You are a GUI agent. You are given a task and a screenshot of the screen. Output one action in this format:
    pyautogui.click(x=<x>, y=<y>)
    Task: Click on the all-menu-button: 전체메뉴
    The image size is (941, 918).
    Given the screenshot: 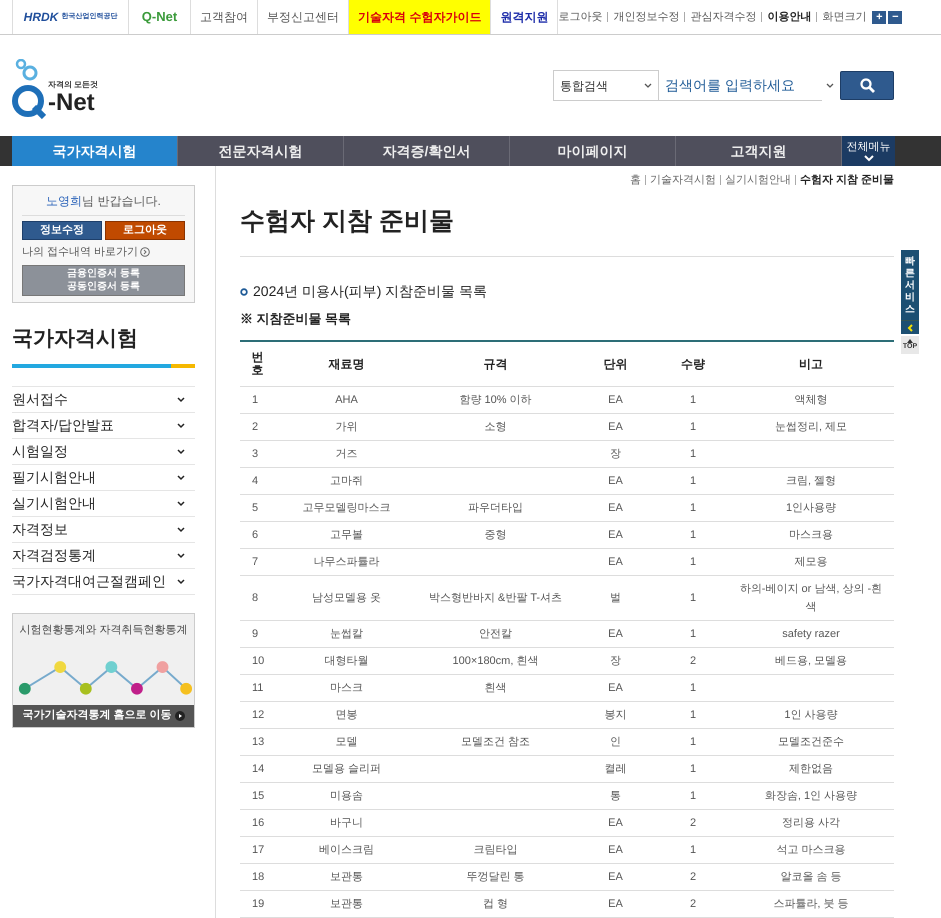 What is the action you would take?
    pyautogui.click(x=868, y=151)
    